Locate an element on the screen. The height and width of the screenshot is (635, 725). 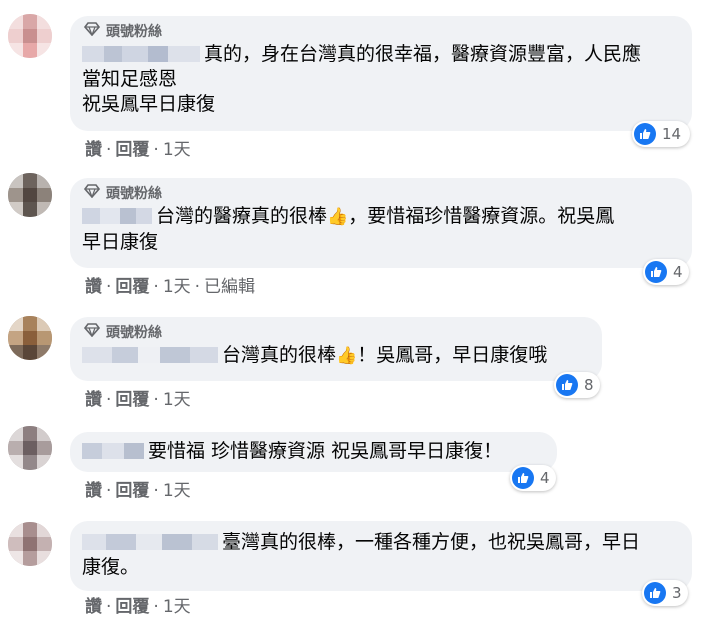
comment-text: 台灣的醫療真的很棒👍，要惜福珍惜醫療資源。祝吳鳳 早日康復 is located at coordinates (348, 229).